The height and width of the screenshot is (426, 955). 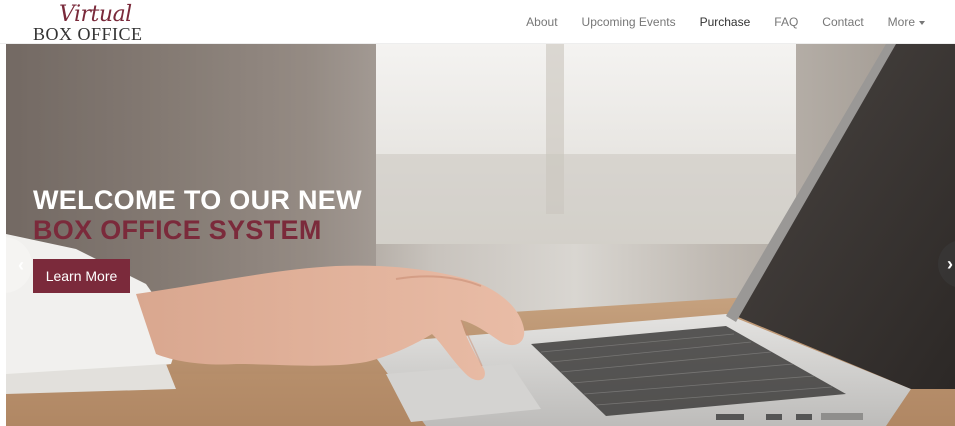 I want to click on nav-about: About, so click(x=541, y=22).